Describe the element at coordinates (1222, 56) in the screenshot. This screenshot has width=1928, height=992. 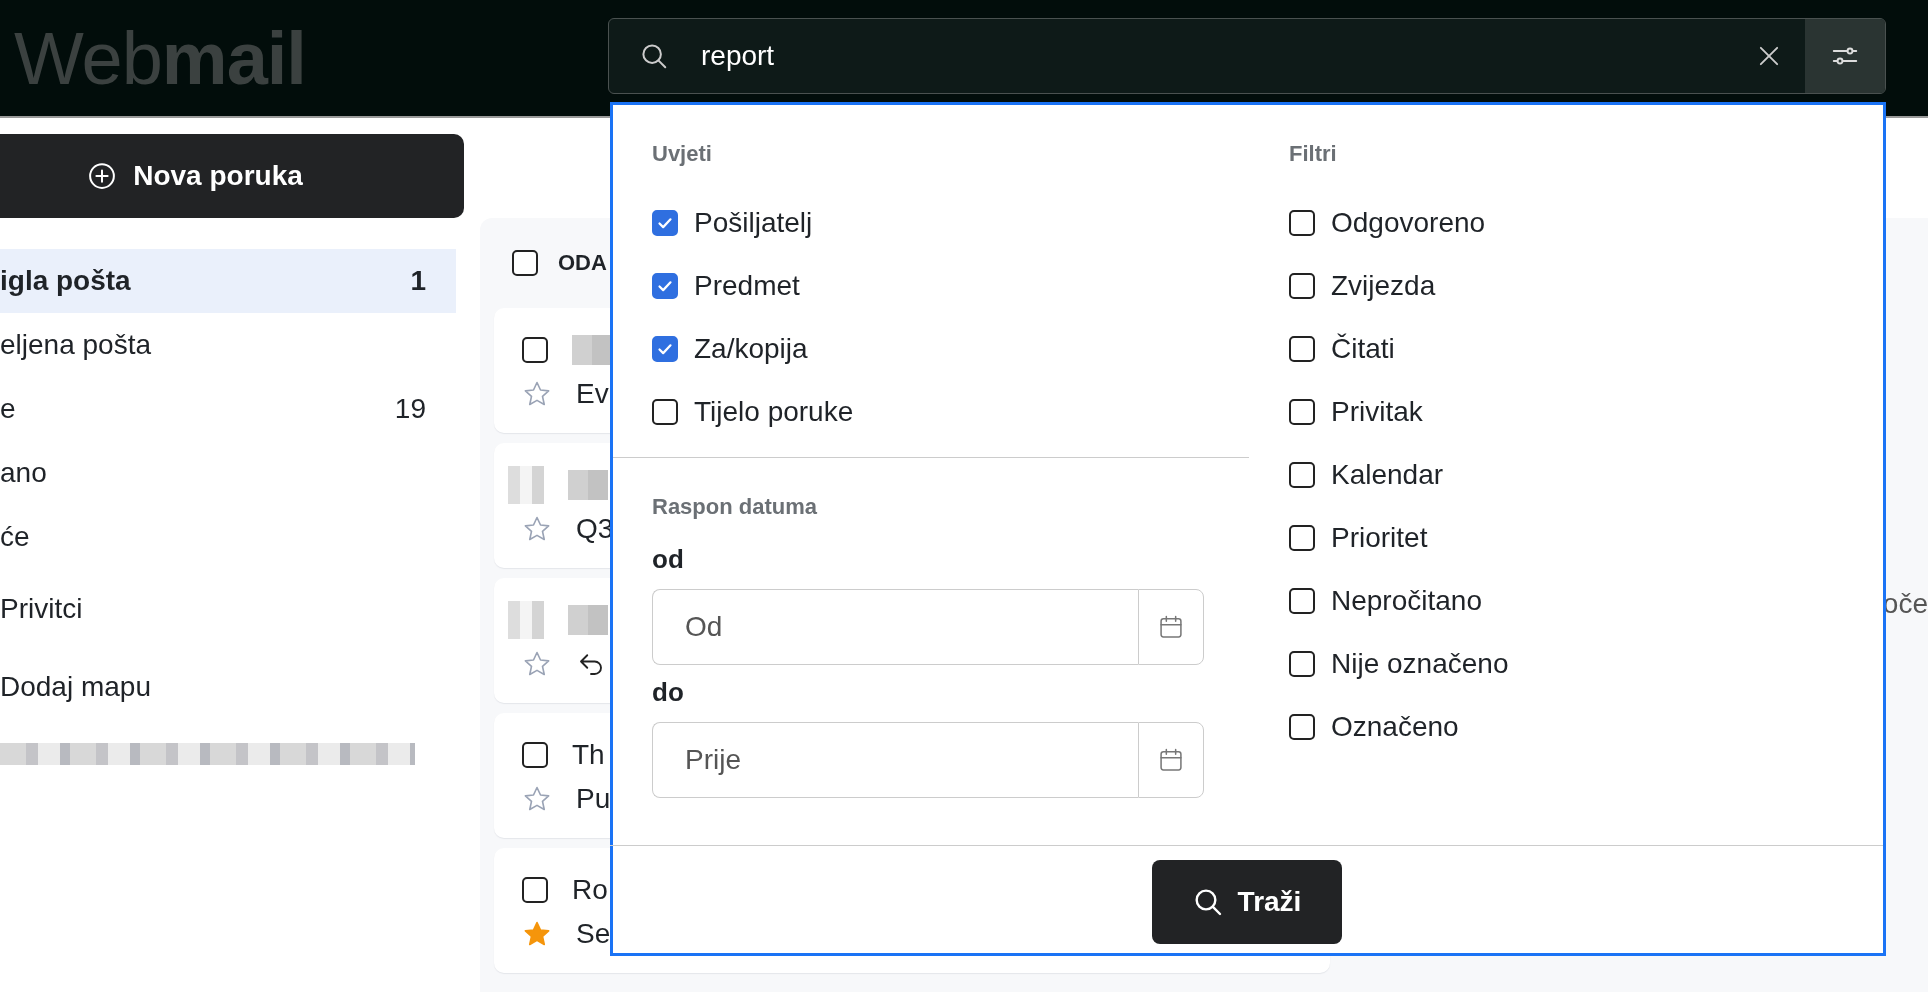
I see `search-input: report` at that location.